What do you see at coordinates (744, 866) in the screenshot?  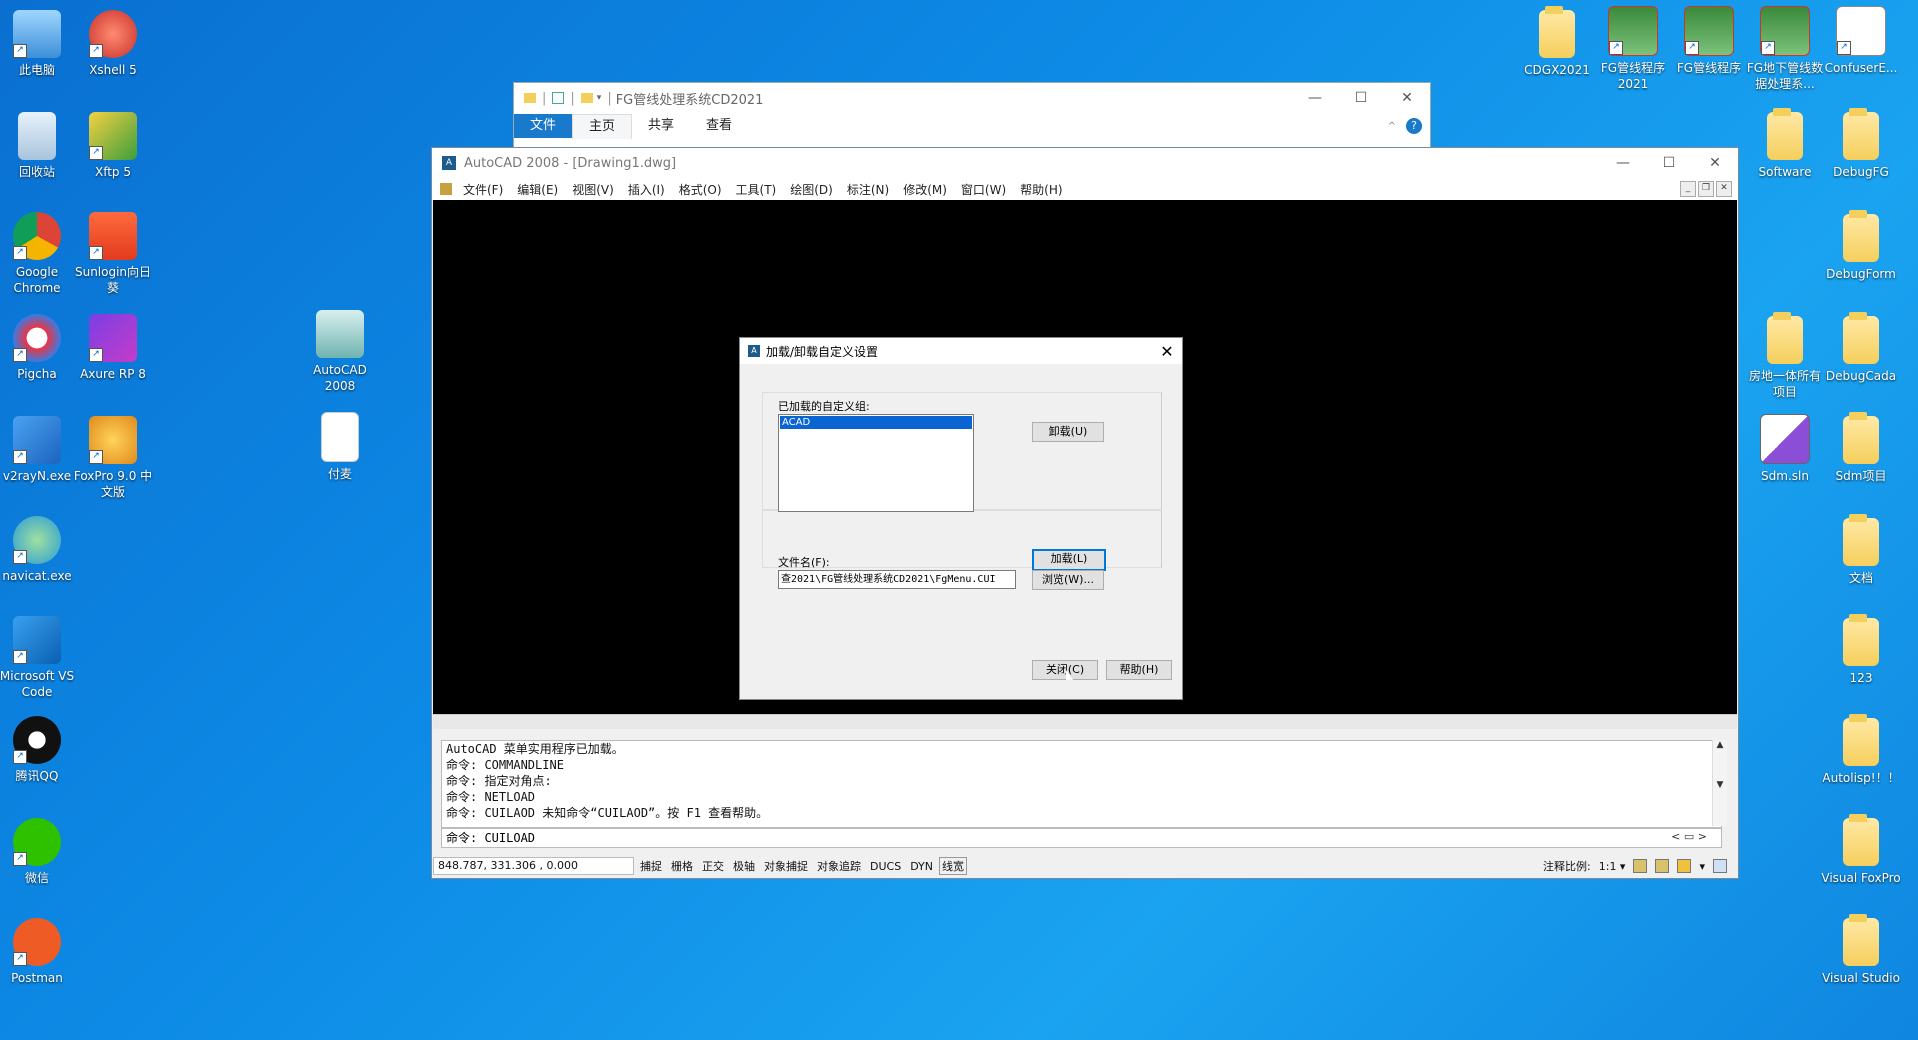 I see `toggle-polar: 极轴` at bounding box center [744, 866].